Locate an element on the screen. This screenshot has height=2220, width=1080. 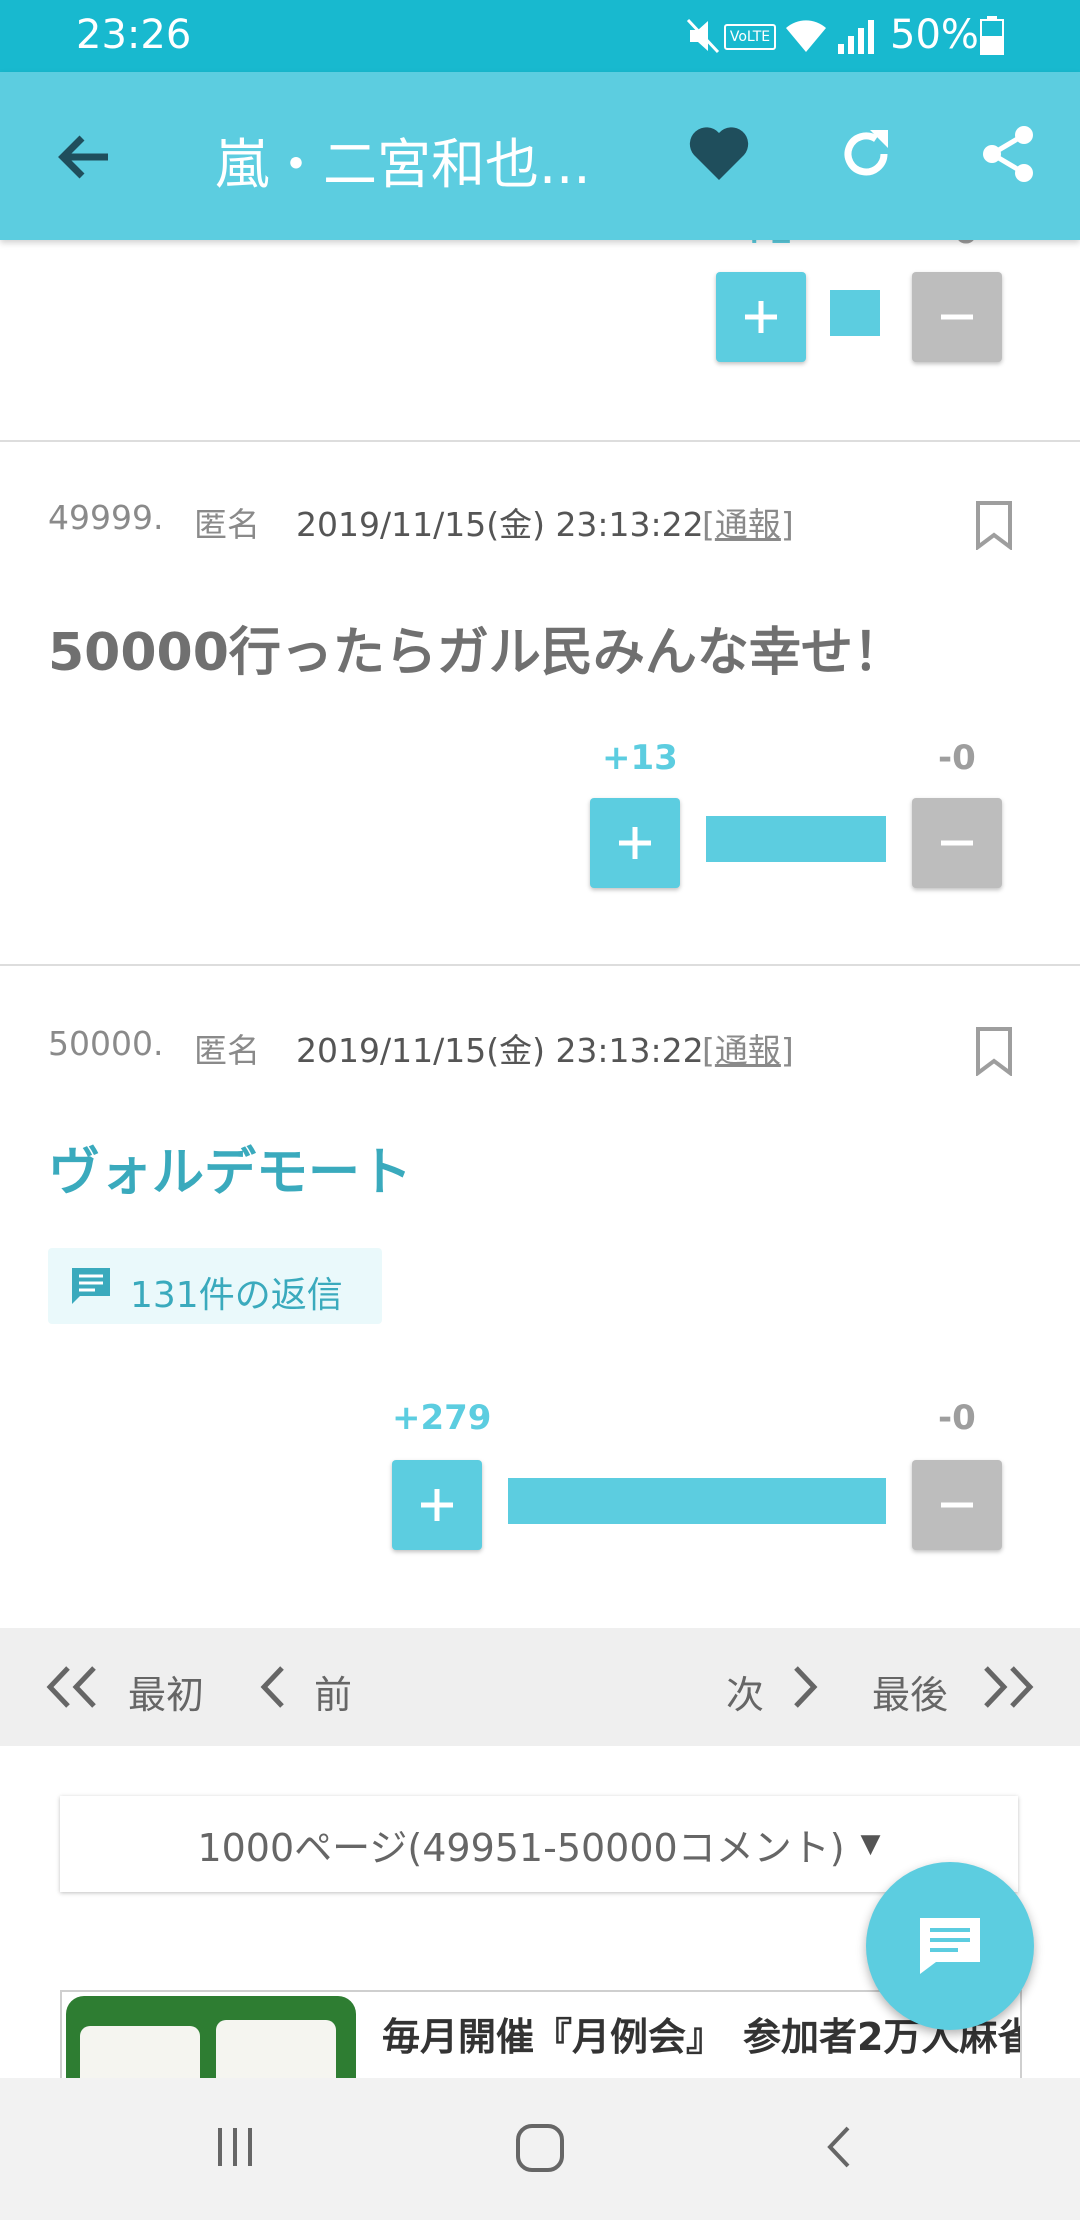
volte-icon: VoLTE is located at coordinates (750, 37).